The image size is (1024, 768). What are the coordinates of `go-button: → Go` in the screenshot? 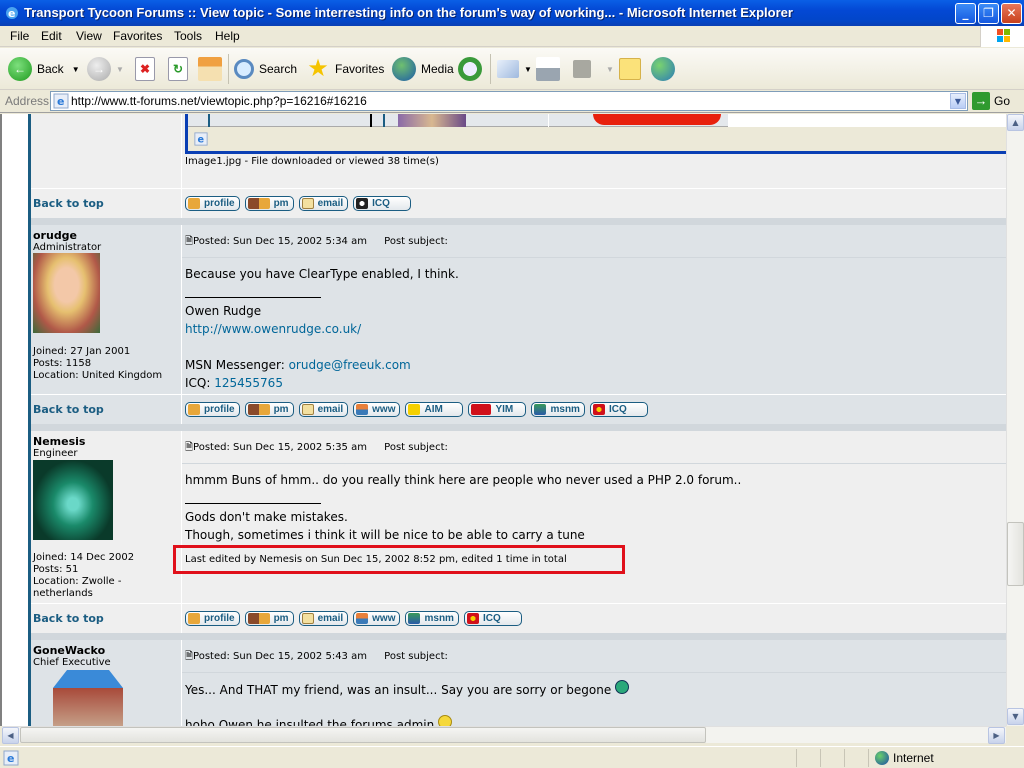 It's located at (991, 101).